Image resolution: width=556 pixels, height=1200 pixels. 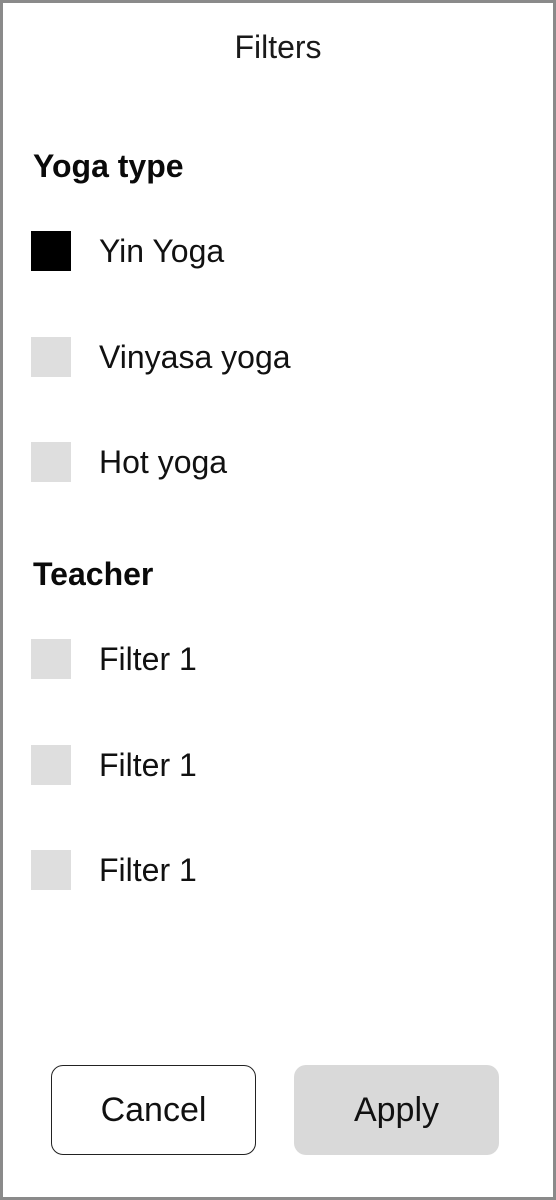 I want to click on section-heading-yoga-type: Yoga type, so click(x=108, y=166).